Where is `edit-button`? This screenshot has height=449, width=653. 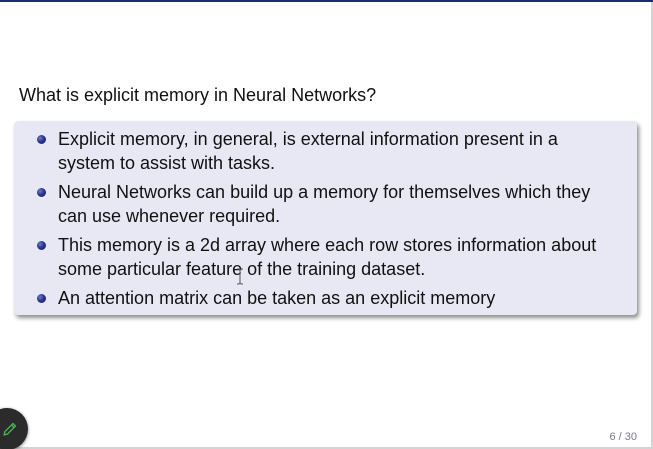 edit-button is located at coordinates (14, 428).